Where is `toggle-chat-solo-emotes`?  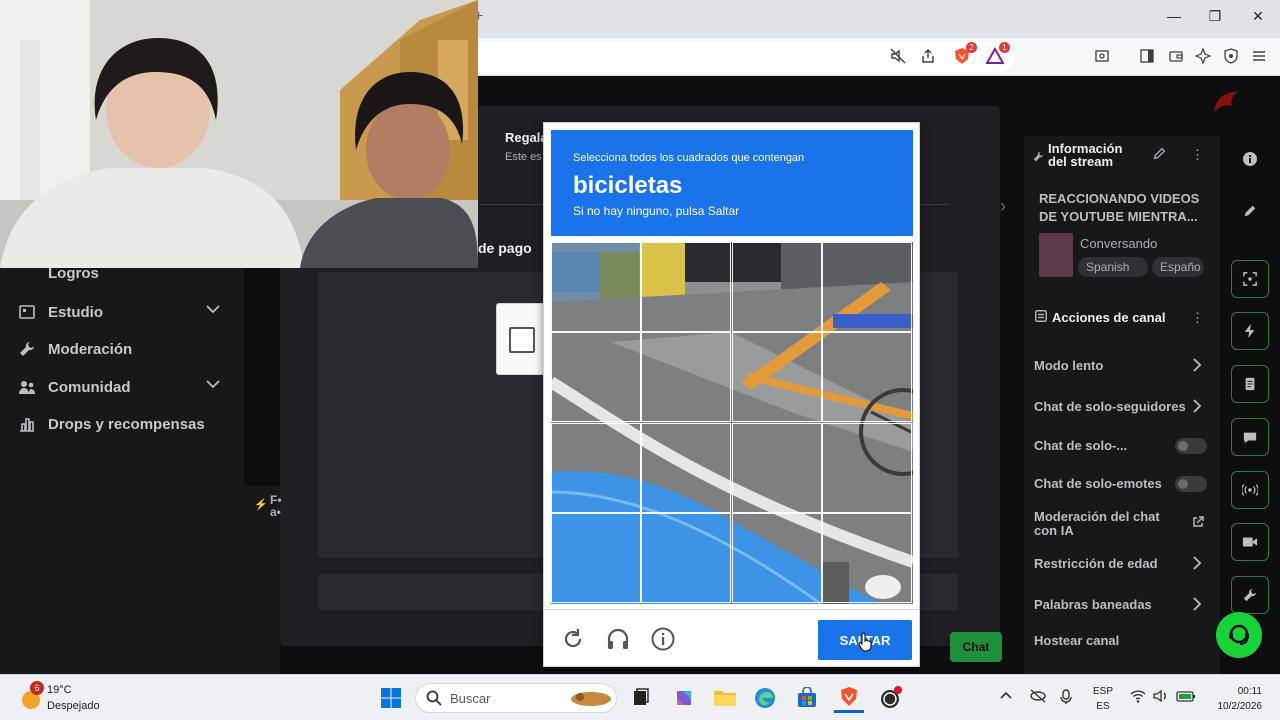
toggle-chat-solo-emotes is located at coordinates (1191, 484).